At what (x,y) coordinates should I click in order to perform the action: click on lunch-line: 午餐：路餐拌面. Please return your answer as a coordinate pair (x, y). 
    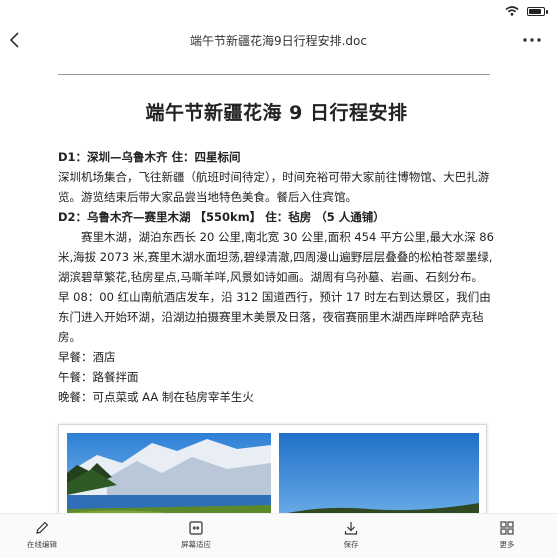
    Looking at the image, I should click on (98, 377).